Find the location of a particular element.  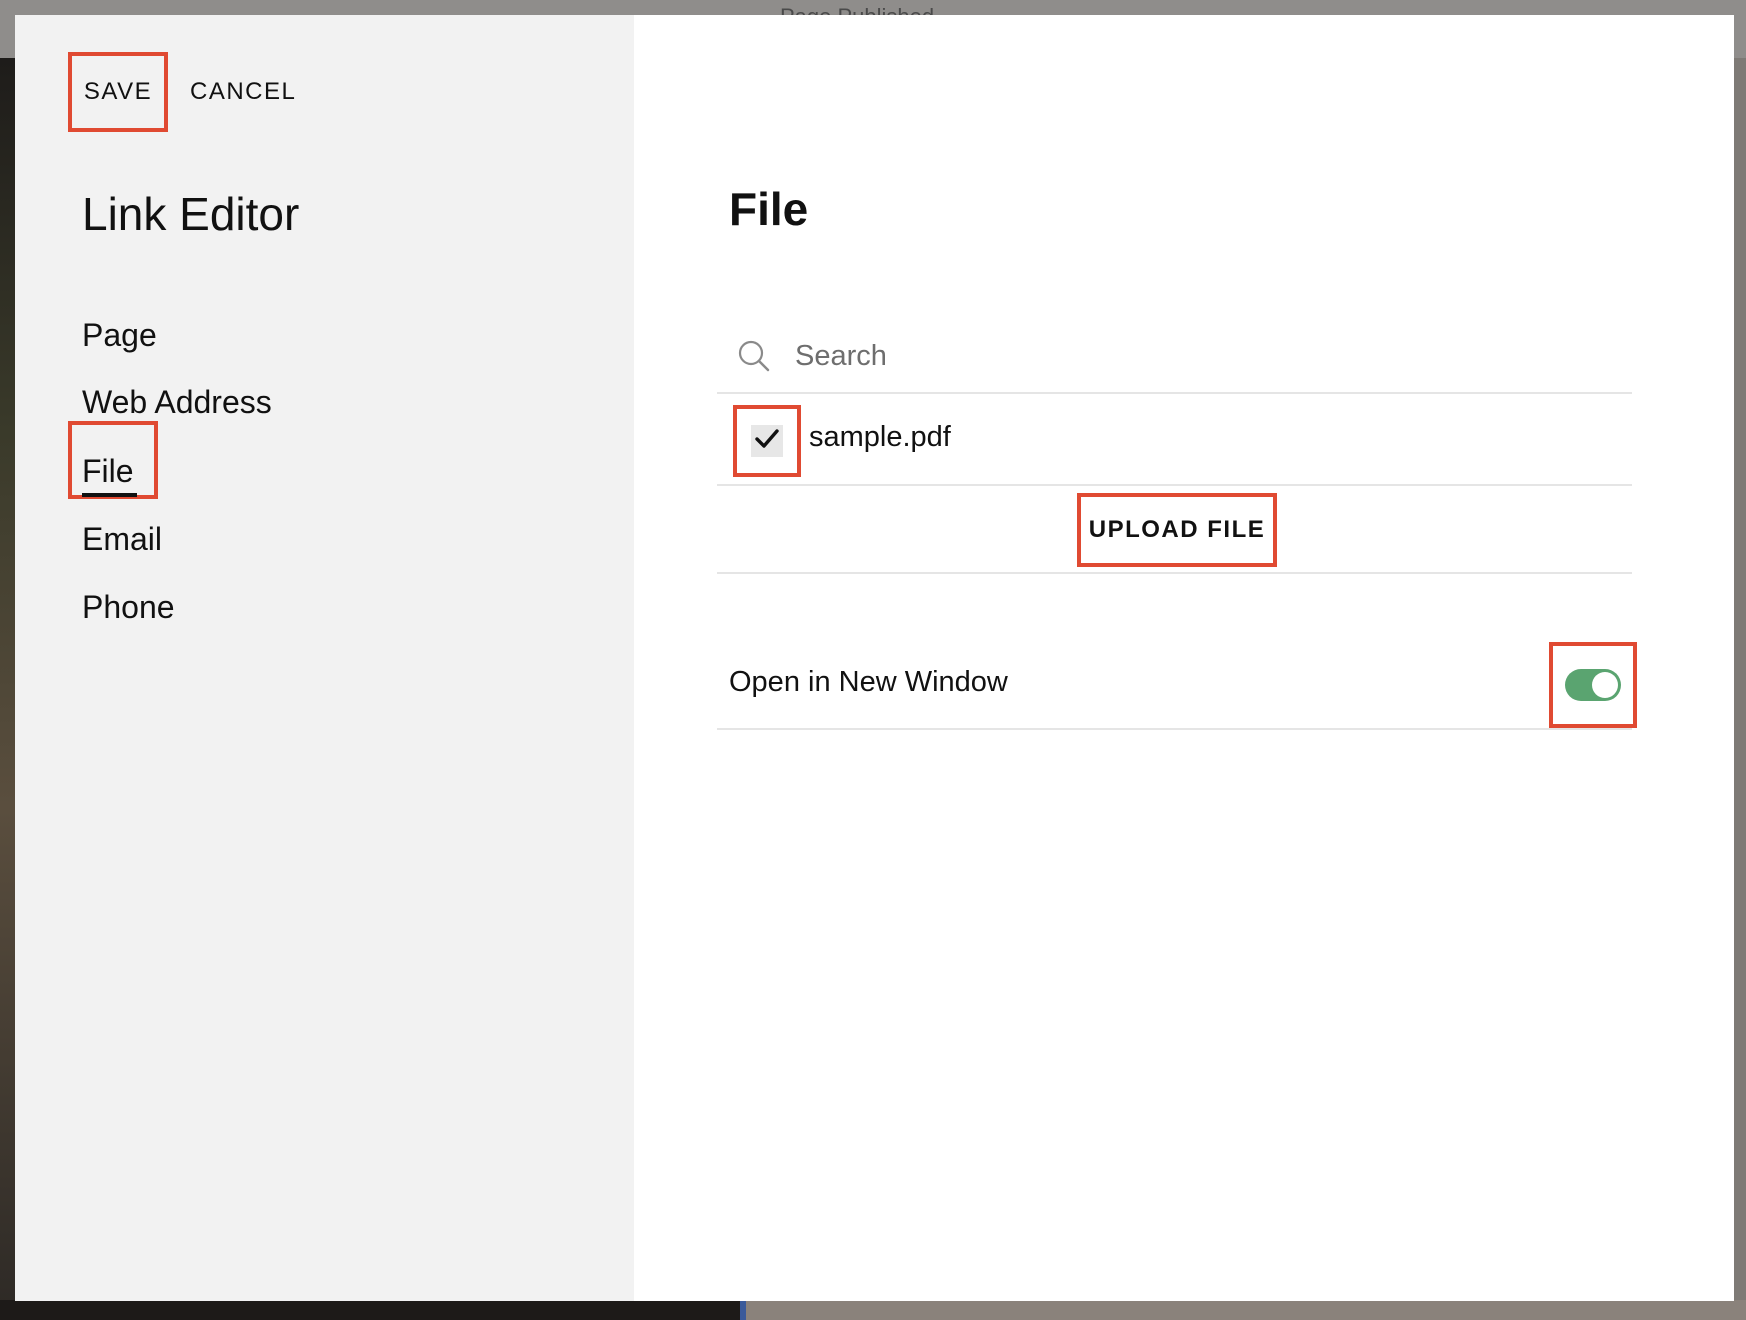

background-bottom-right is located at coordinates (1245, 1310).